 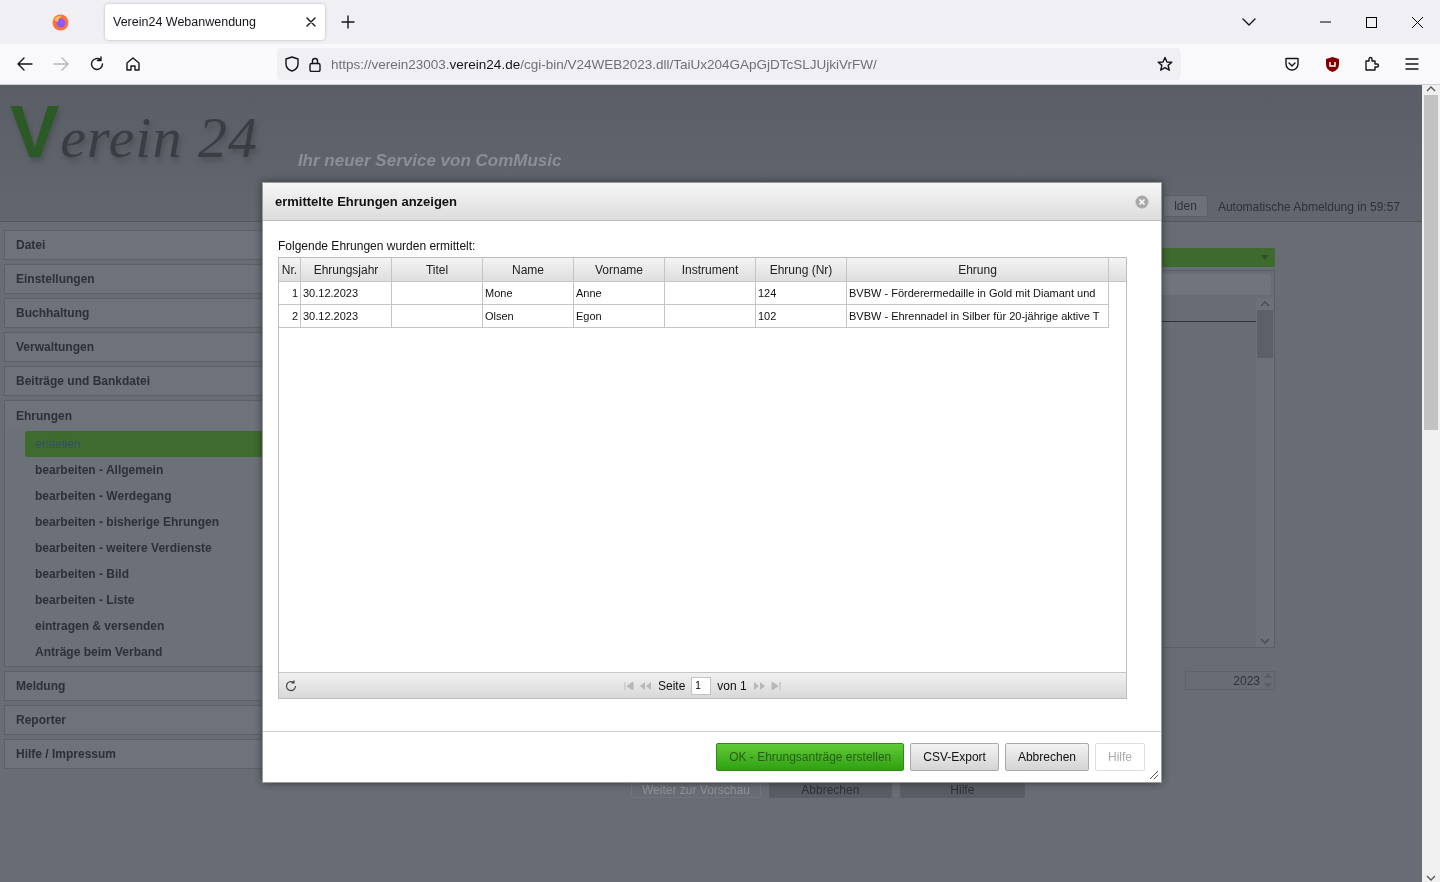 I want to click on minimize-icon, so click(x=1325, y=22).